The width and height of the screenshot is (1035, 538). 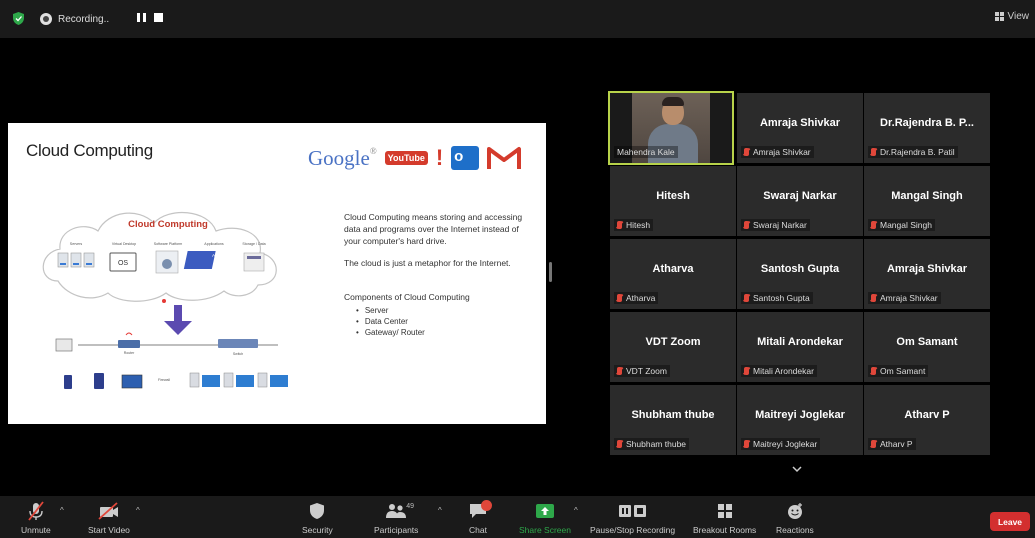 I want to click on participant-name: VDT Zoom, so click(x=673, y=342).